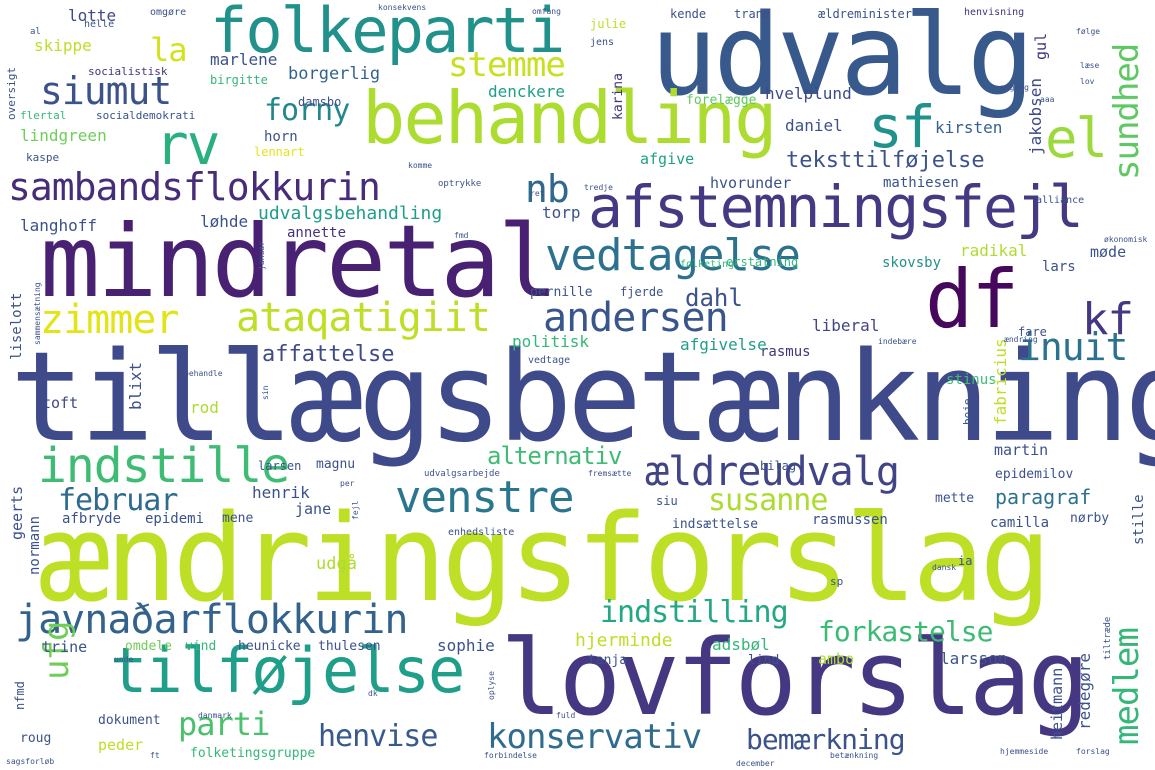 The height and width of the screenshot is (770, 1155). What do you see at coordinates (363, 318) in the screenshot?
I see `word: ataqatigiit` at bounding box center [363, 318].